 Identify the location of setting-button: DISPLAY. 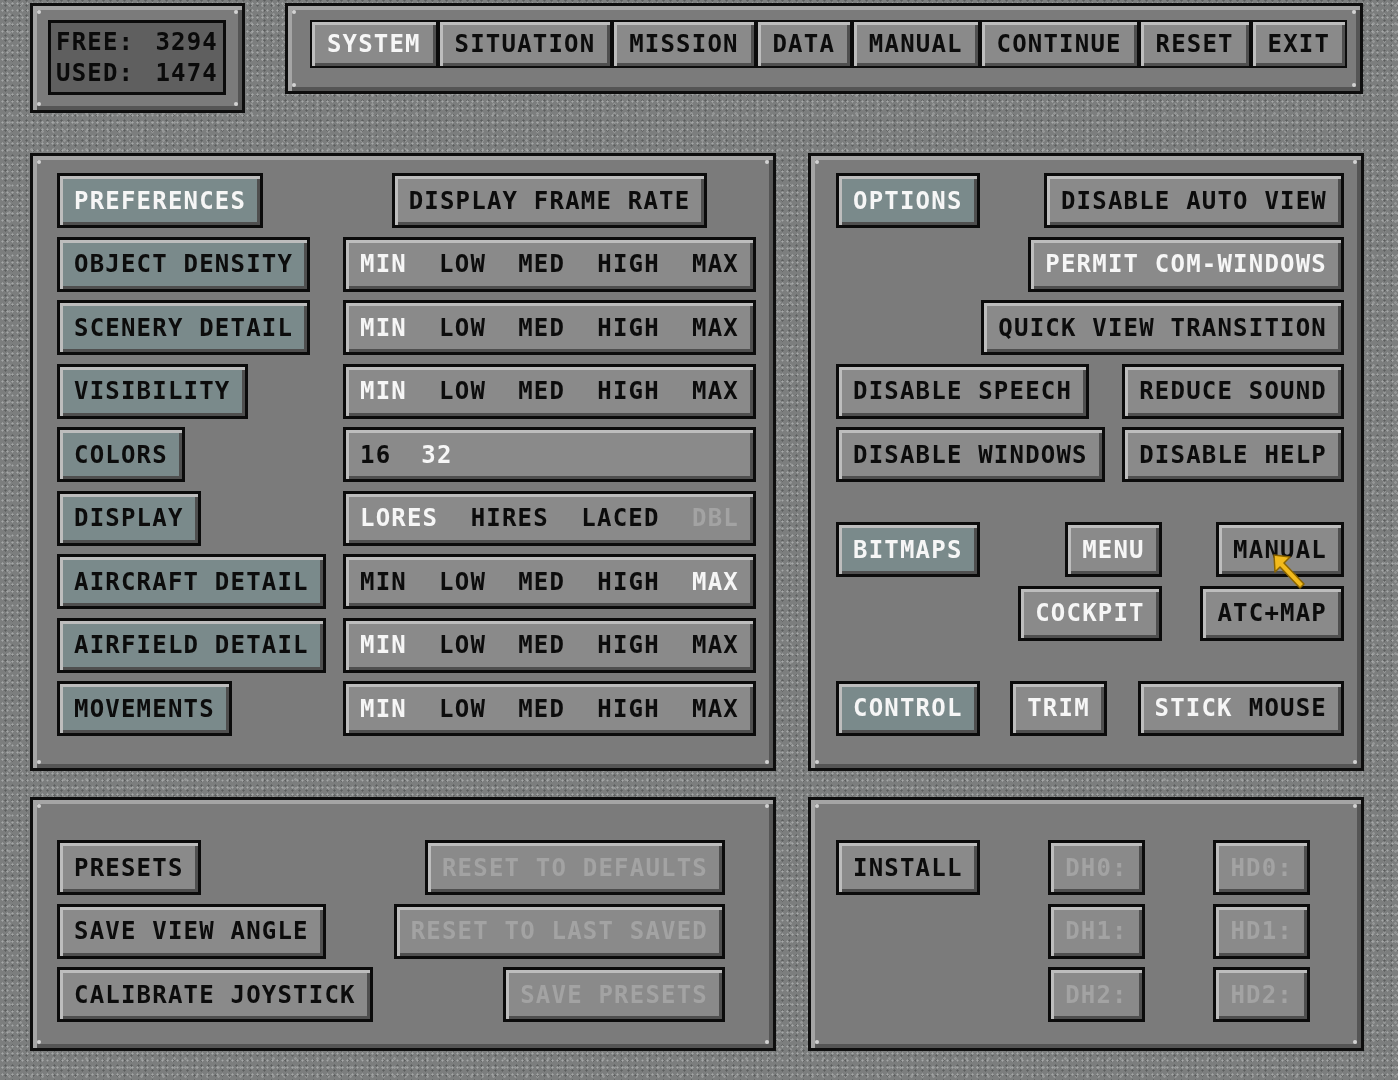
(129, 518).